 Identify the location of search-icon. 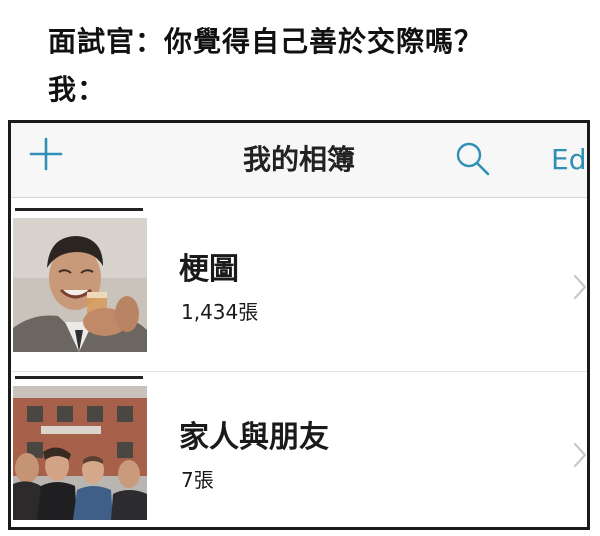
(473, 159).